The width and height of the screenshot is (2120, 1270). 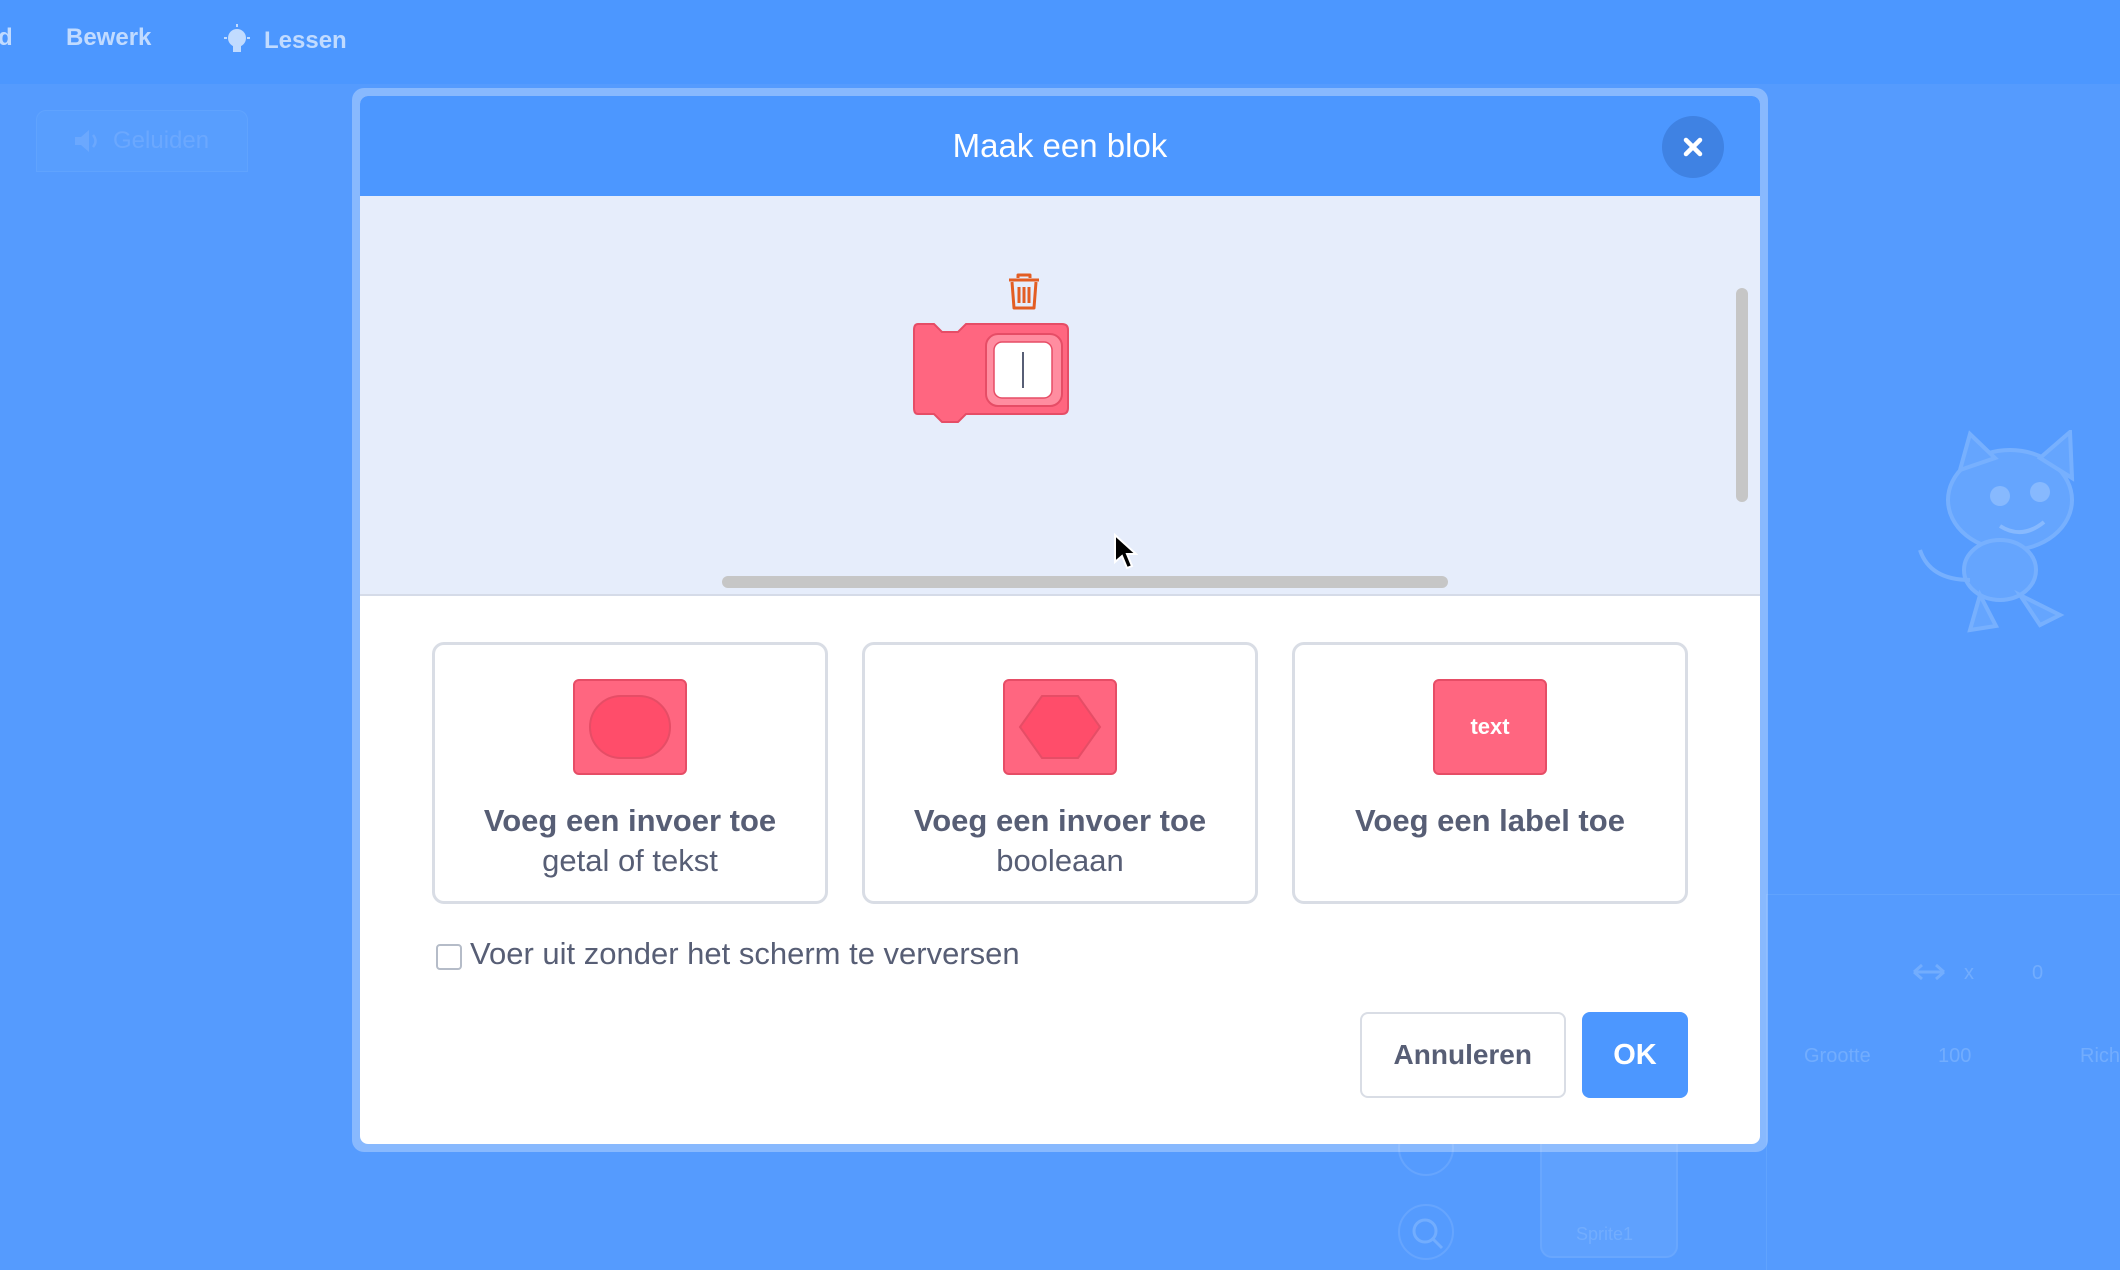 I want to click on label-text-icon: text, so click(x=1490, y=727).